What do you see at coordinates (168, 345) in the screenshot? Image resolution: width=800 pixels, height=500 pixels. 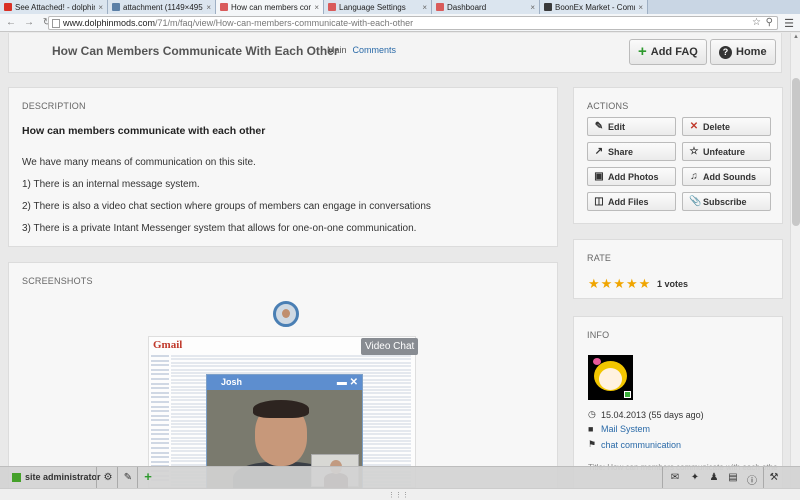 I see `gmail-logo: Gmail` at bounding box center [168, 345].